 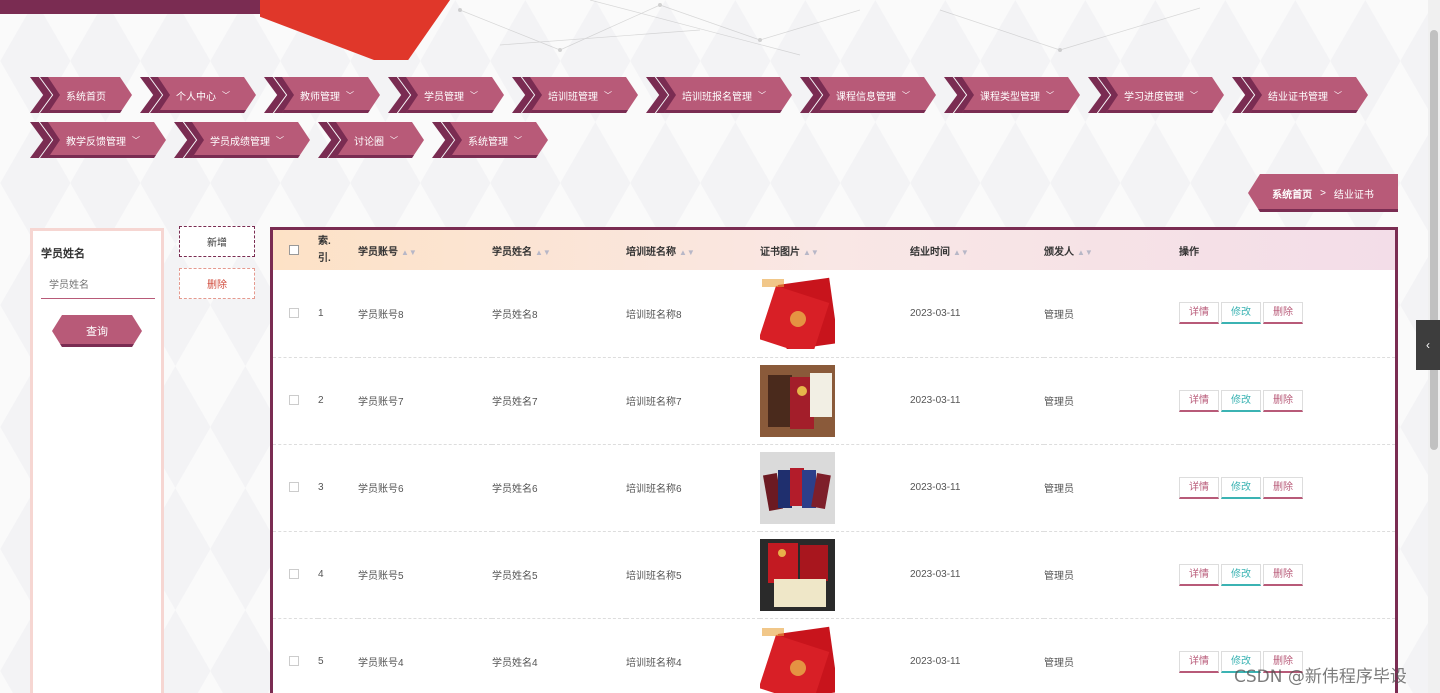 I want to click on nav-item-body: 课程信息管理 ﹀, so click(x=877, y=95).